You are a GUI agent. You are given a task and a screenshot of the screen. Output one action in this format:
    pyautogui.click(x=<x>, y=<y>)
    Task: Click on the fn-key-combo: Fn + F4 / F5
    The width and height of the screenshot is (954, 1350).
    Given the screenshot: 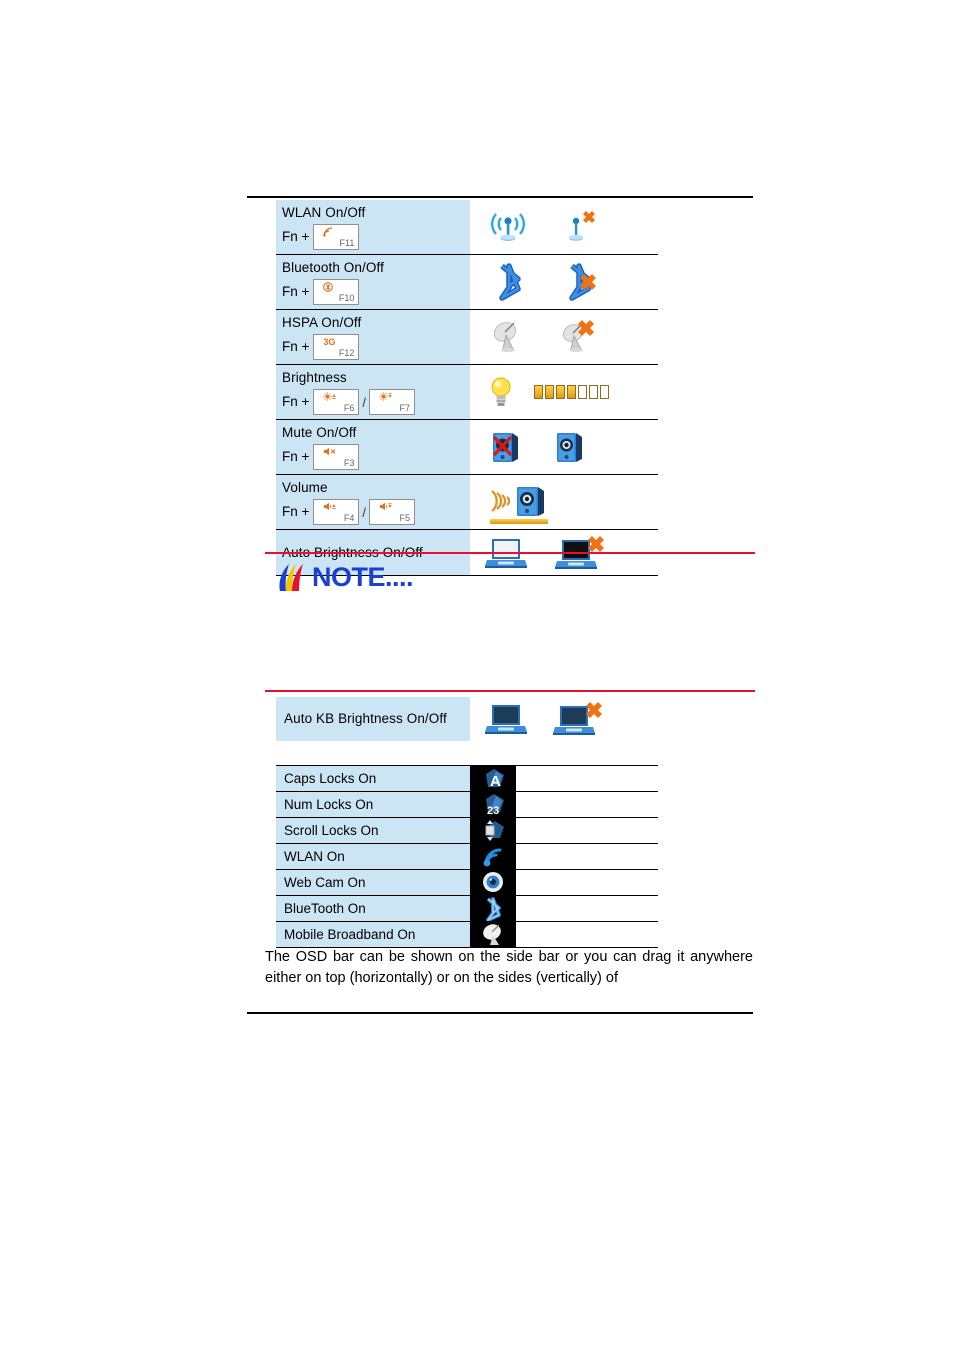 What is the action you would take?
    pyautogui.click(x=376, y=512)
    